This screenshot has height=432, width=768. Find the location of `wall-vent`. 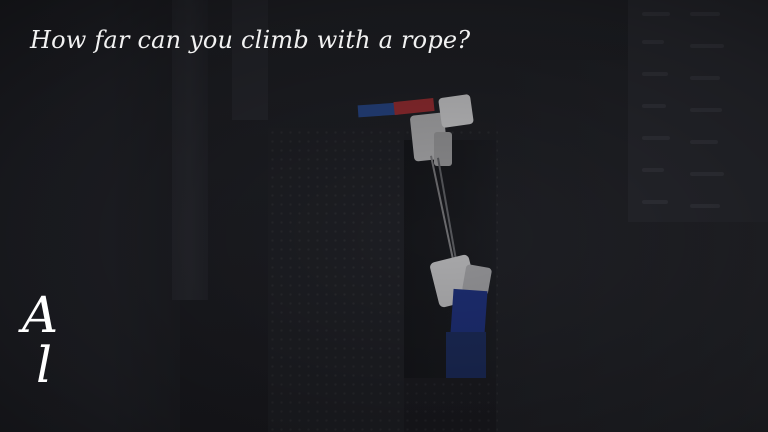

wall-vent is located at coordinates (698, 111).